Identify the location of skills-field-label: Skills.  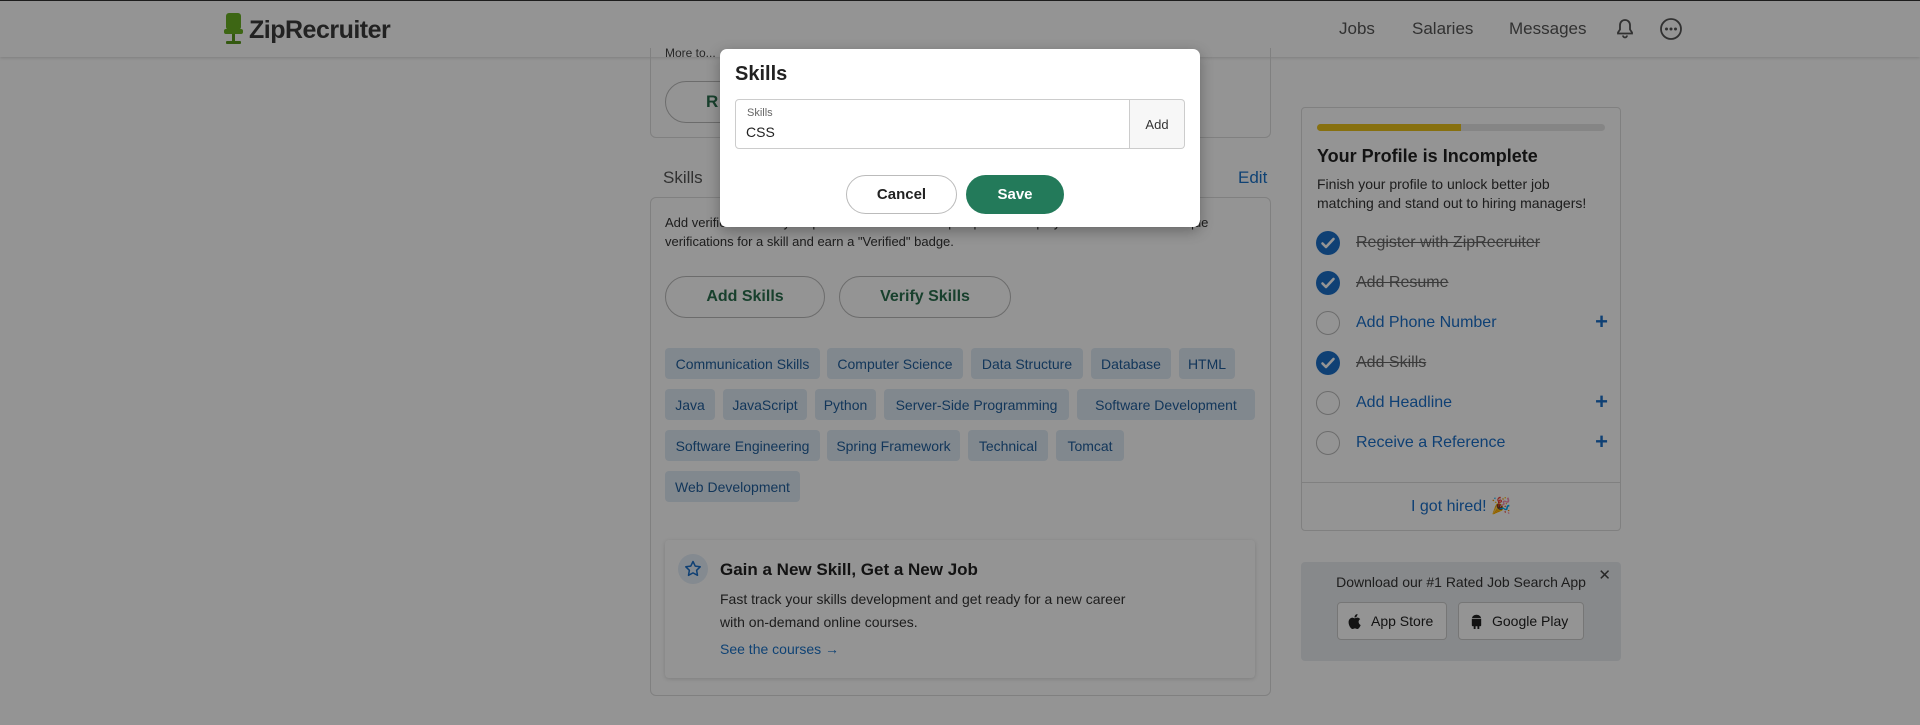
(760, 113).